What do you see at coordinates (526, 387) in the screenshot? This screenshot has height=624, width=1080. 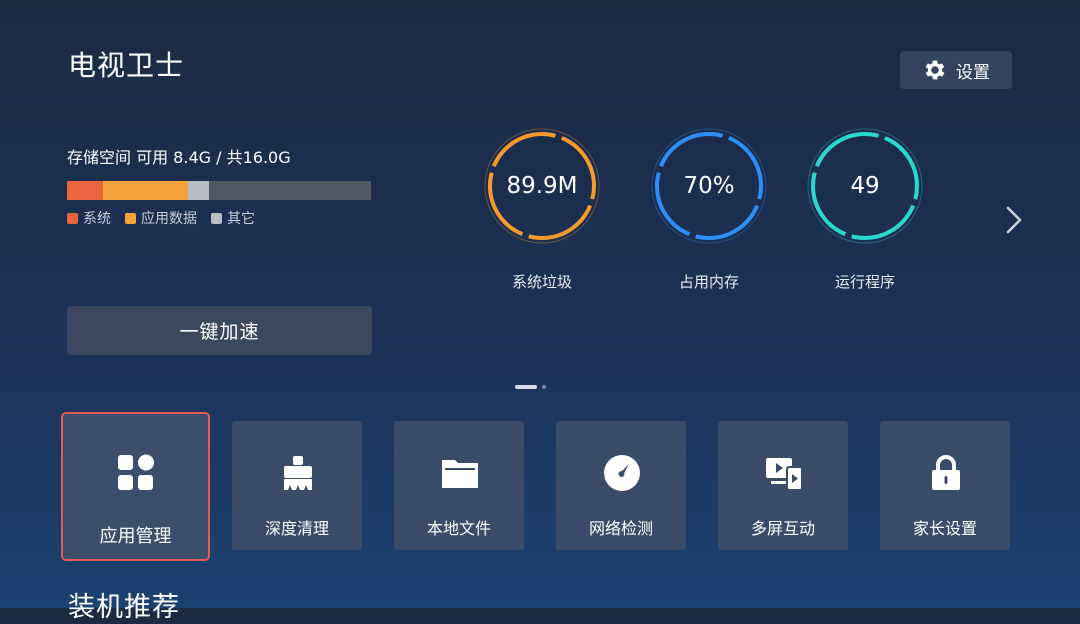 I see `page-dot-active` at bounding box center [526, 387].